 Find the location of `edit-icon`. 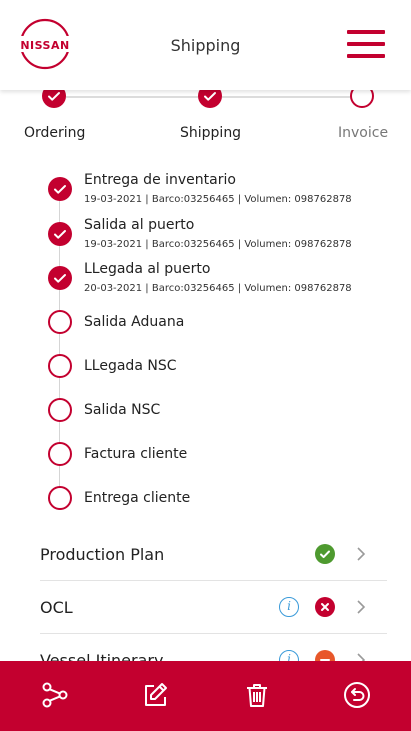

edit-icon is located at coordinates (155, 695).